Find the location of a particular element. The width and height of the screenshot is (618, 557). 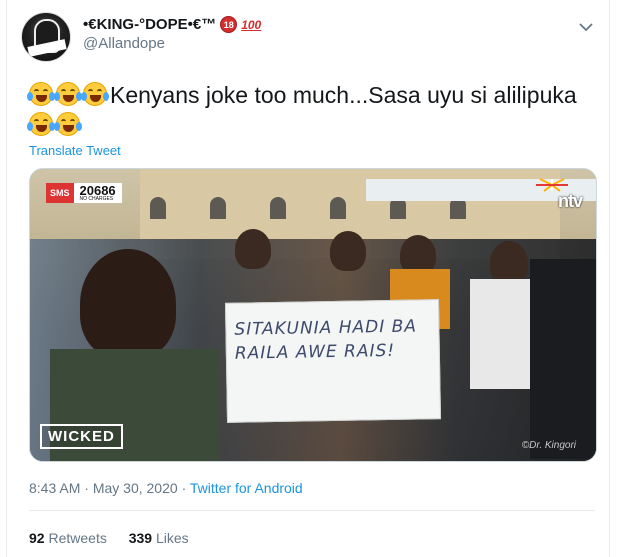

tweet-stats: 92 Retweets 339 Likes is located at coordinates (118, 538).